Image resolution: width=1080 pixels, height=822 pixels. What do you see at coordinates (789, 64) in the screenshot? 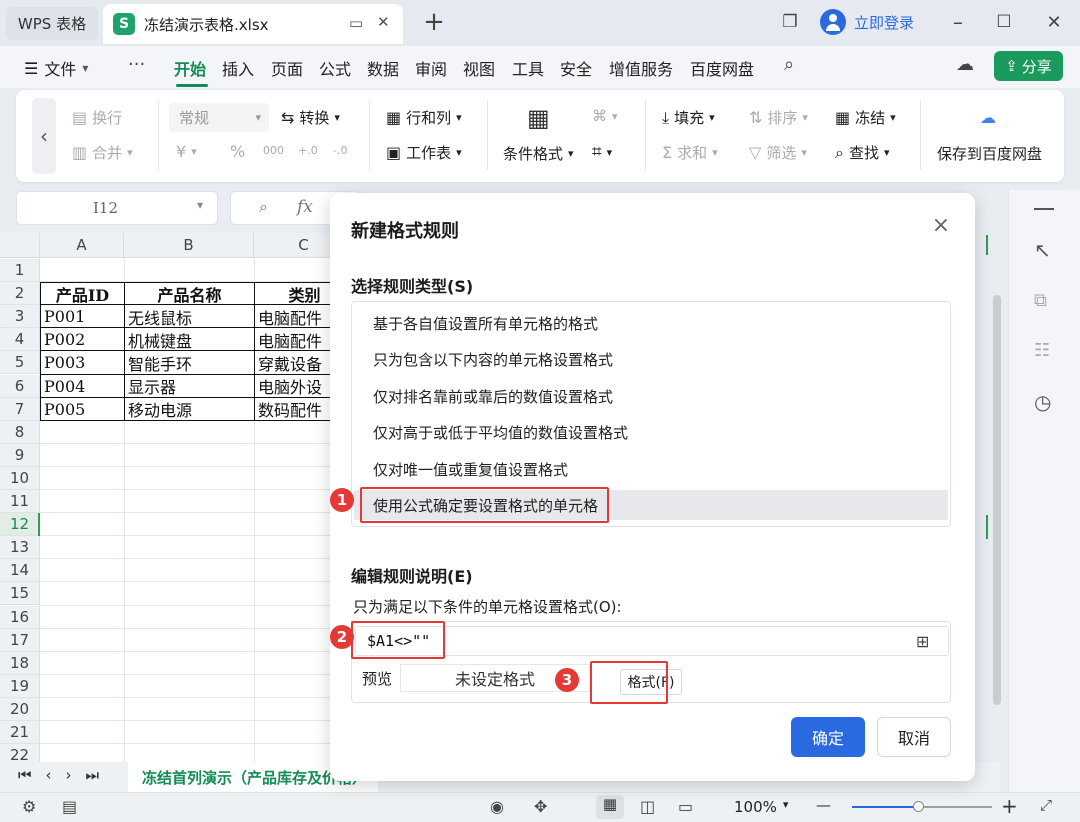
I see `search-icon: ⌕` at bounding box center [789, 64].